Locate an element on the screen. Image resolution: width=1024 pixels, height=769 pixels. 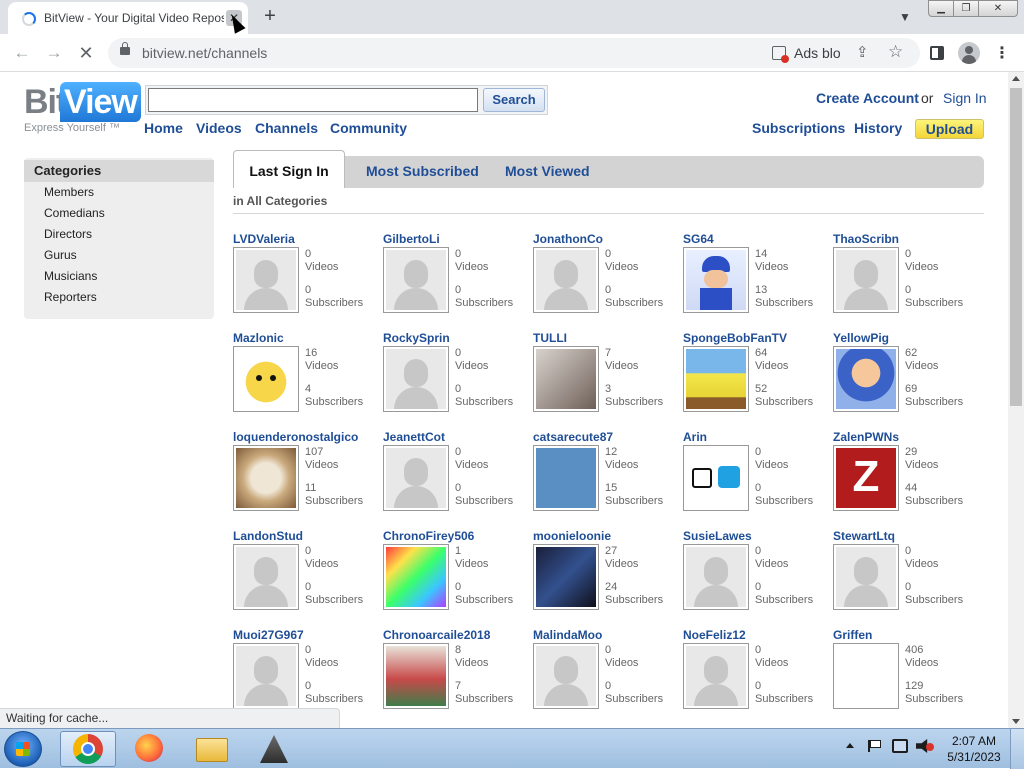
channel-name-link: RockySprin is located at coordinates (416, 338).